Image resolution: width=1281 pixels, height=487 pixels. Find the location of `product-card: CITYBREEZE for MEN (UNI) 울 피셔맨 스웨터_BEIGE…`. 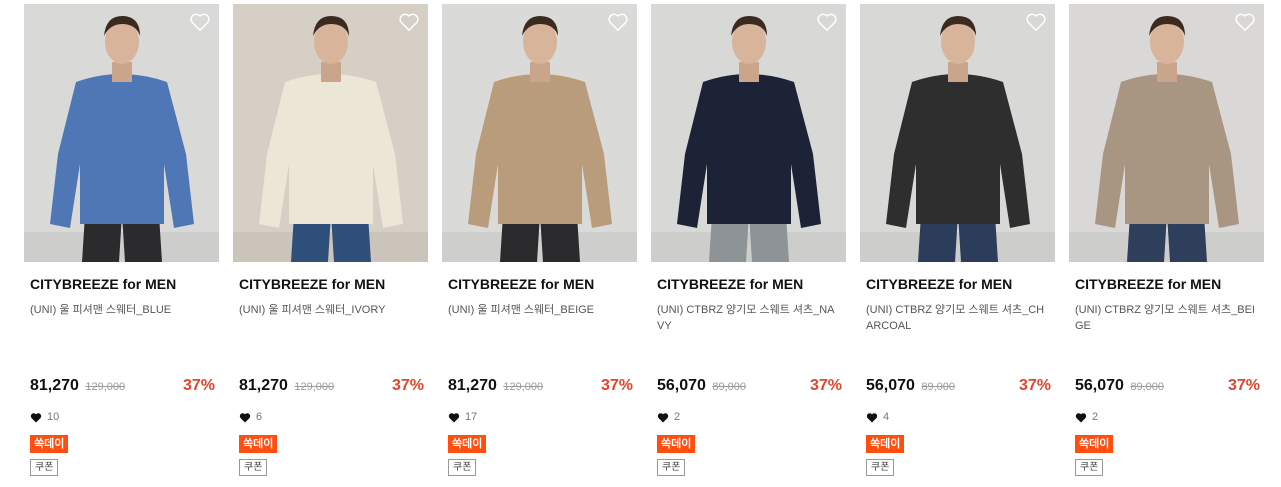

product-card: CITYBREEZE for MEN (UNI) 울 피셔맨 스웨터_BEIGE… is located at coordinates (539, 243).